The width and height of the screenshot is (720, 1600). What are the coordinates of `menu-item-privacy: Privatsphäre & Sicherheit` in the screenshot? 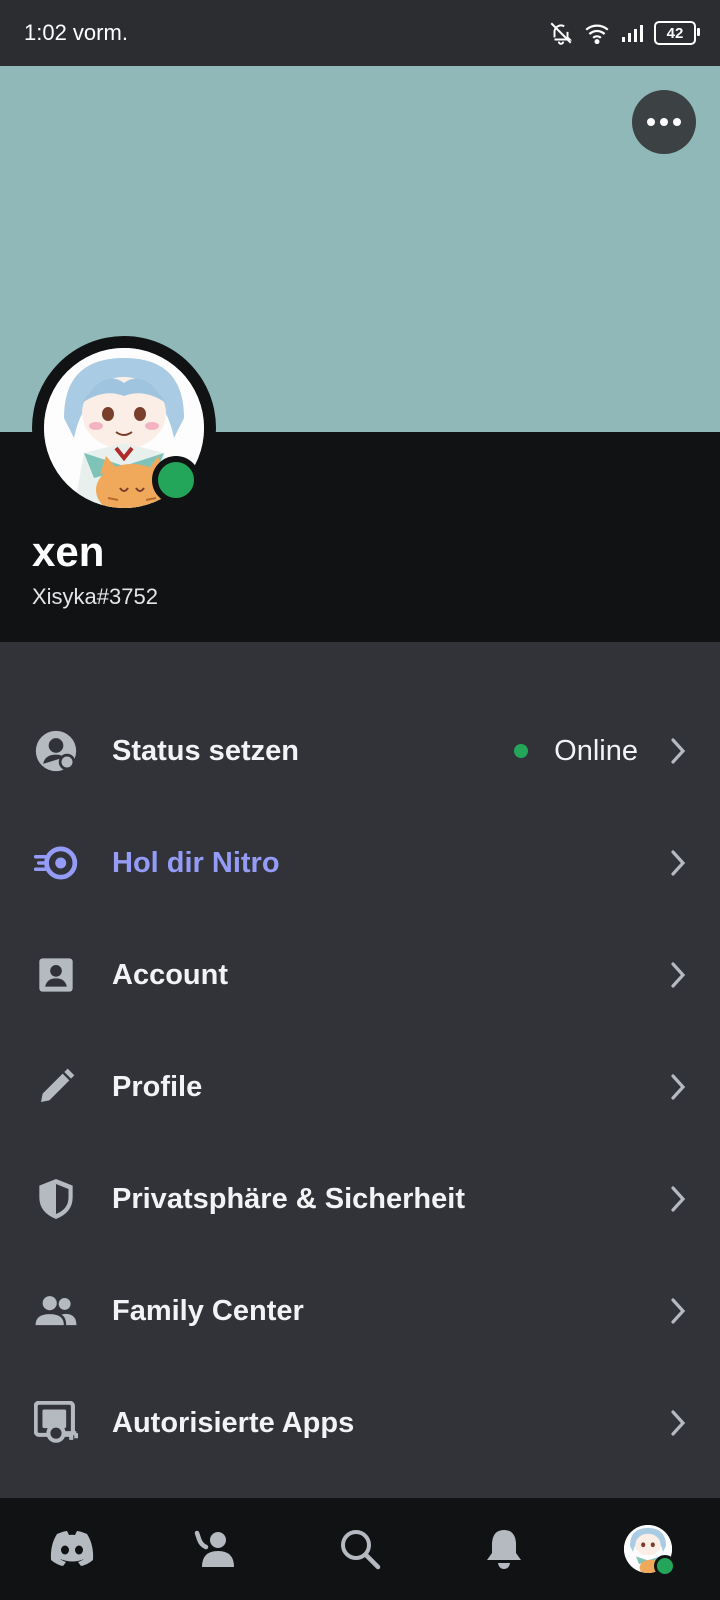 It's located at (360, 1199).